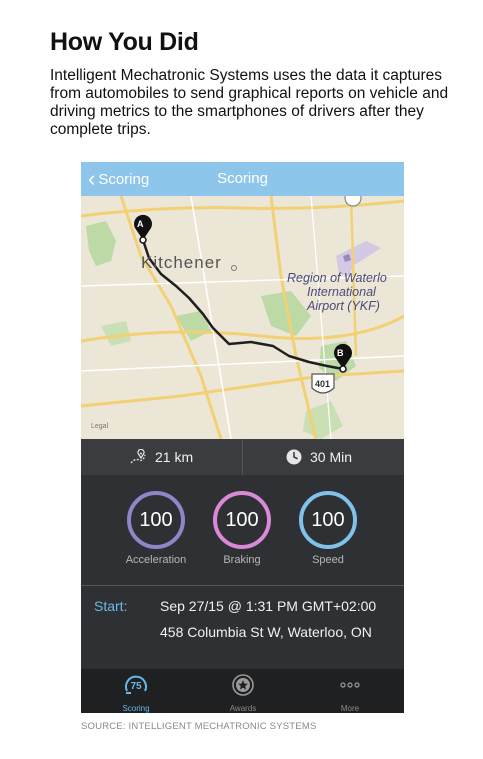 This screenshot has width=483, height=759. I want to click on tab-more: More, so click(350, 693).